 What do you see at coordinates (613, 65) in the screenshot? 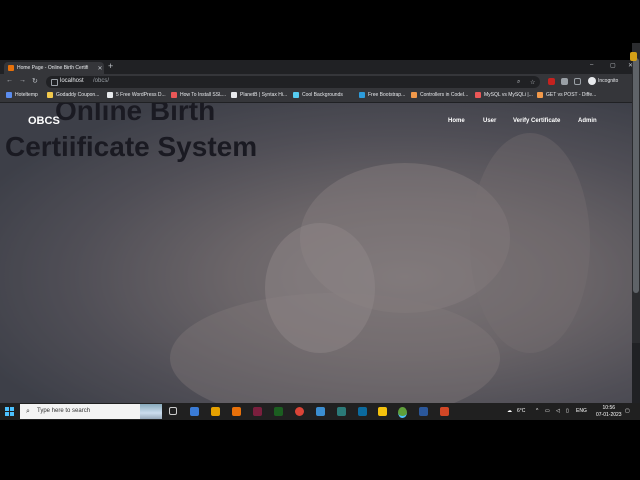
I see `maximize-button: ▢` at bounding box center [613, 65].